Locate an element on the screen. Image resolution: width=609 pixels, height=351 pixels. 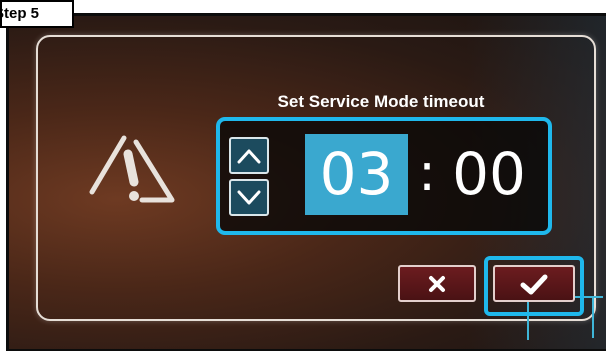
dialog-title: Set Service Mode timeout is located at coordinates (381, 101).